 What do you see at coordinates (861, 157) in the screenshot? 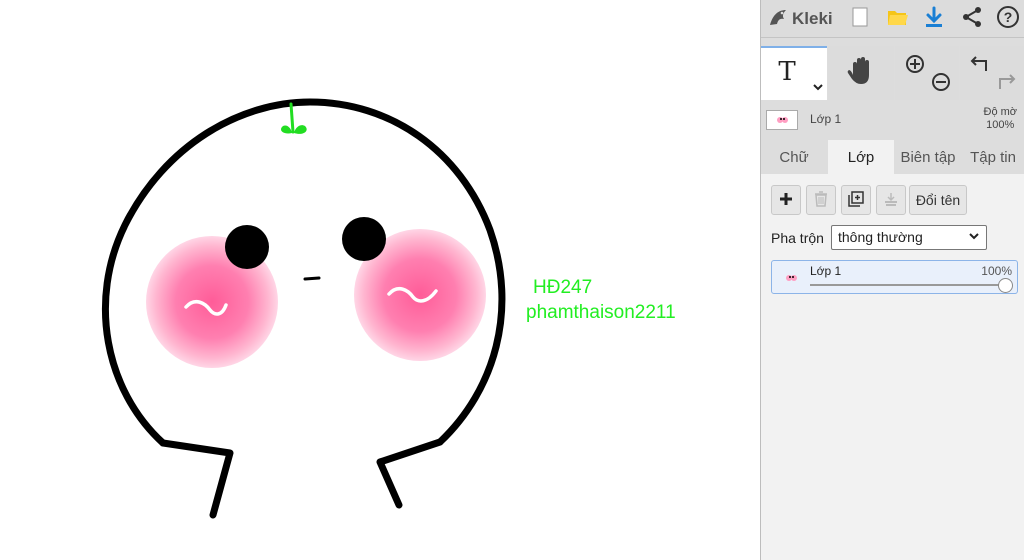
I see `tab-layers: Lớp` at bounding box center [861, 157].